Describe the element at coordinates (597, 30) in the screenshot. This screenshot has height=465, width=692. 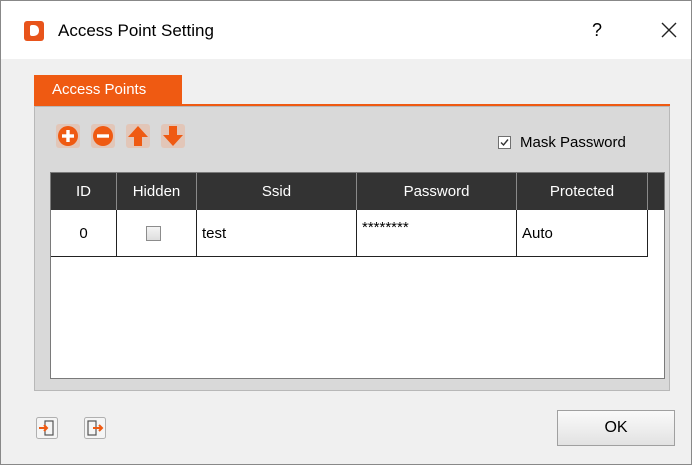
I see `help-button: ?` at that location.